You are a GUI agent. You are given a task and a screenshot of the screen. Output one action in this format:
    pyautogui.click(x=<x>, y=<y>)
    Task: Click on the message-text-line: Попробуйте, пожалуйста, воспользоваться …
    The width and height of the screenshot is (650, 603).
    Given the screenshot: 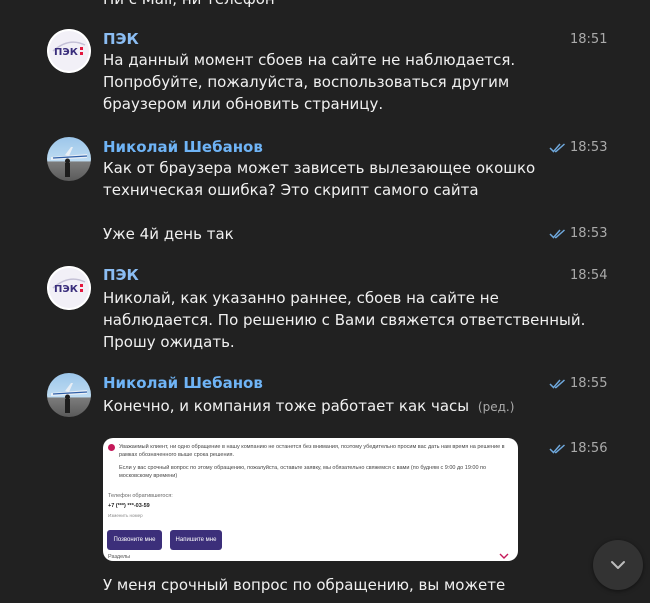 What is the action you would take?
    pyautogui.click(x=306, y=82)
    